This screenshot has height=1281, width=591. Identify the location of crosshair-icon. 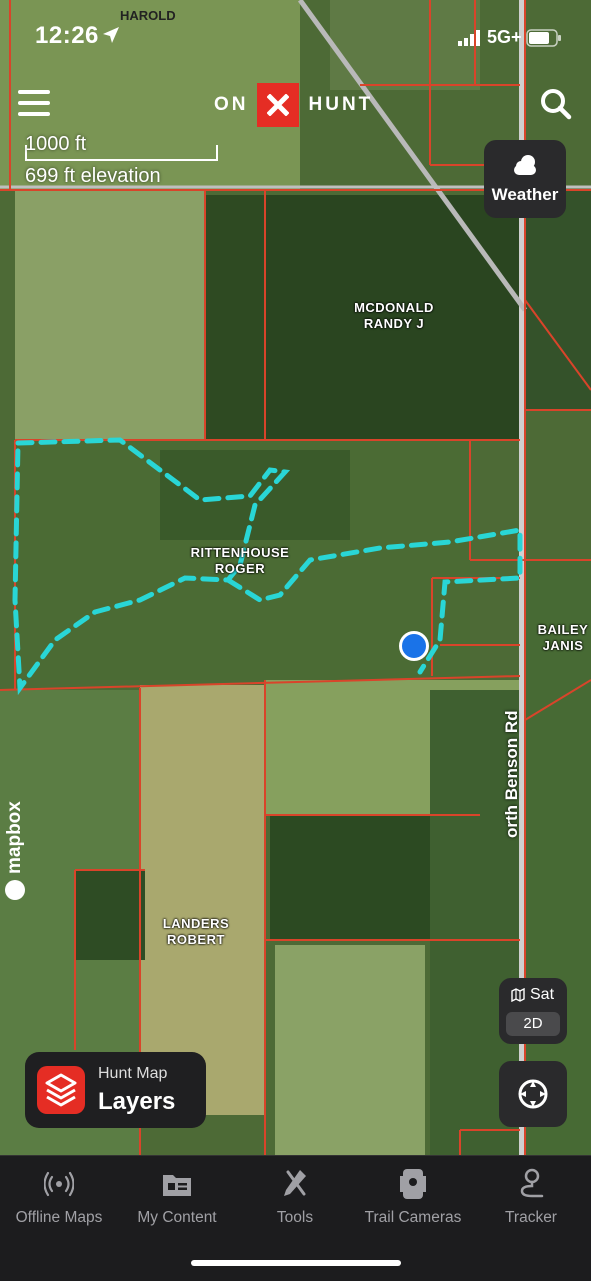
(533, 1094).